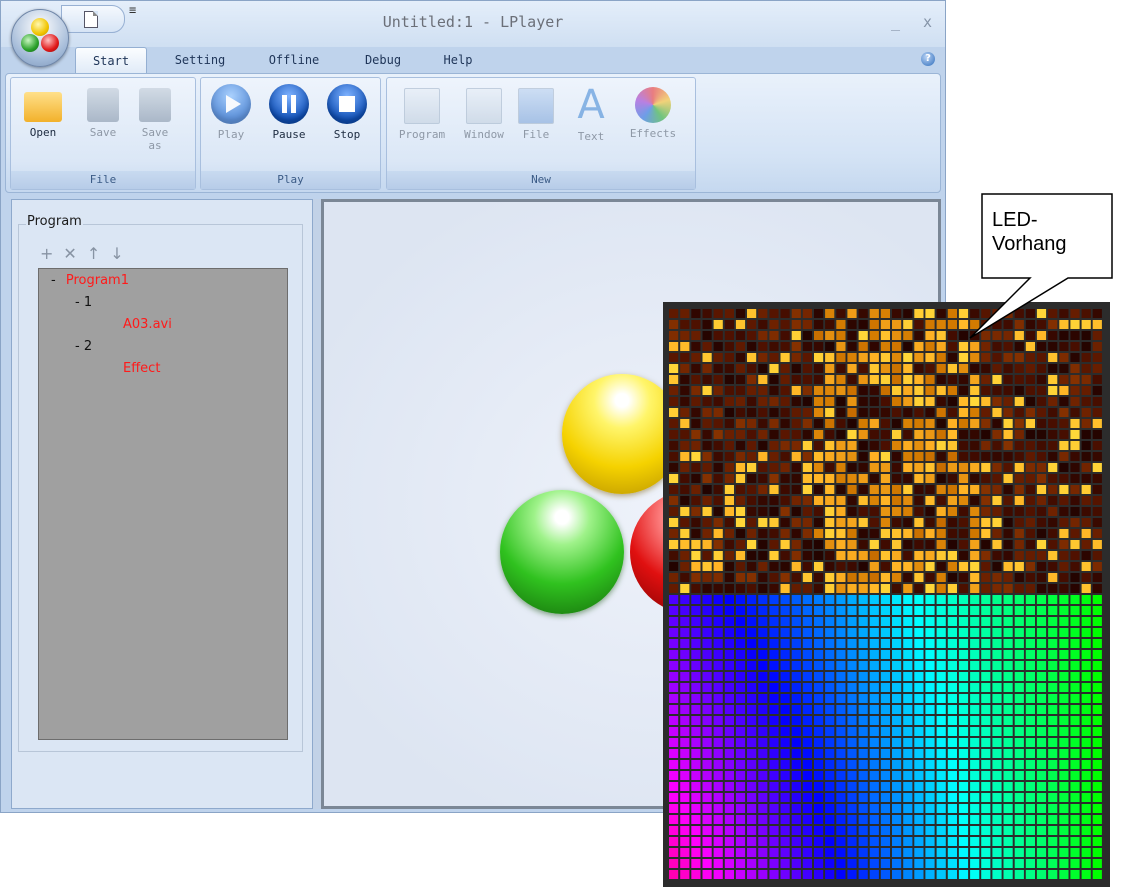 The image size is (1131, 892). I want to click on tree-node-window-2: - 2, so click(83, 346).